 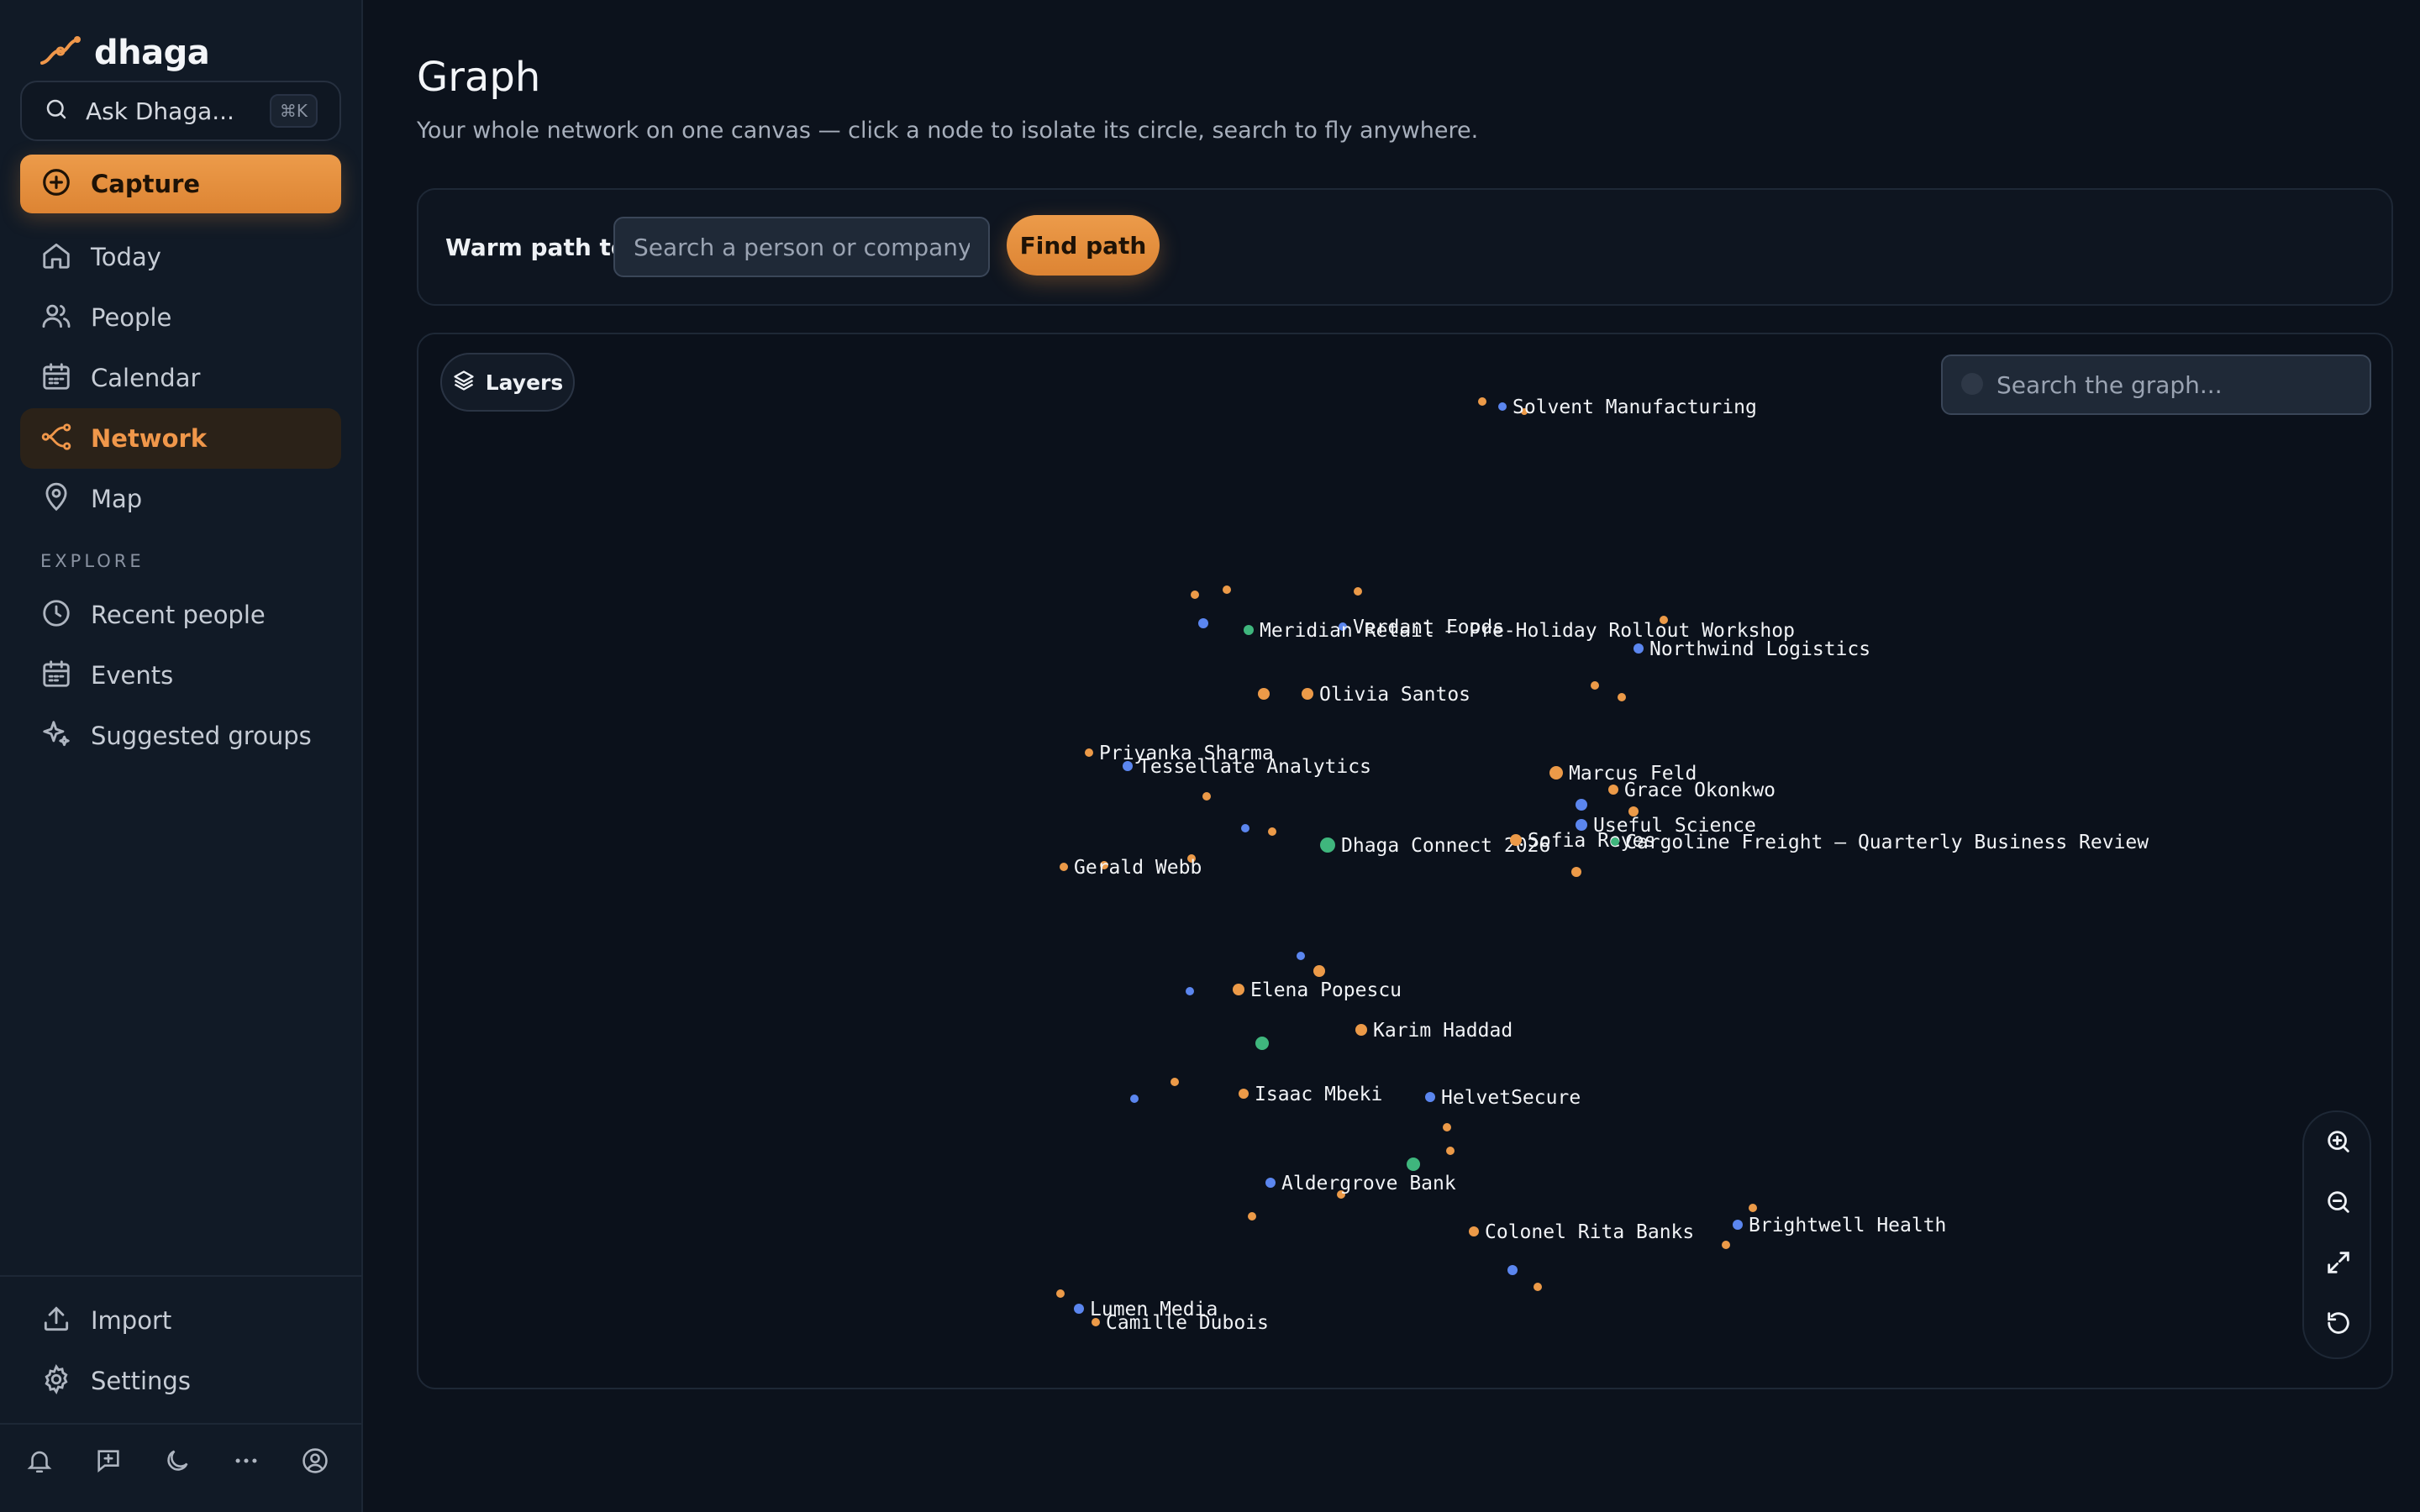 What do you see at coordinates (177, 1460) in the screenshot?
I see `moon-icon` at bounding box center [177, 1460].